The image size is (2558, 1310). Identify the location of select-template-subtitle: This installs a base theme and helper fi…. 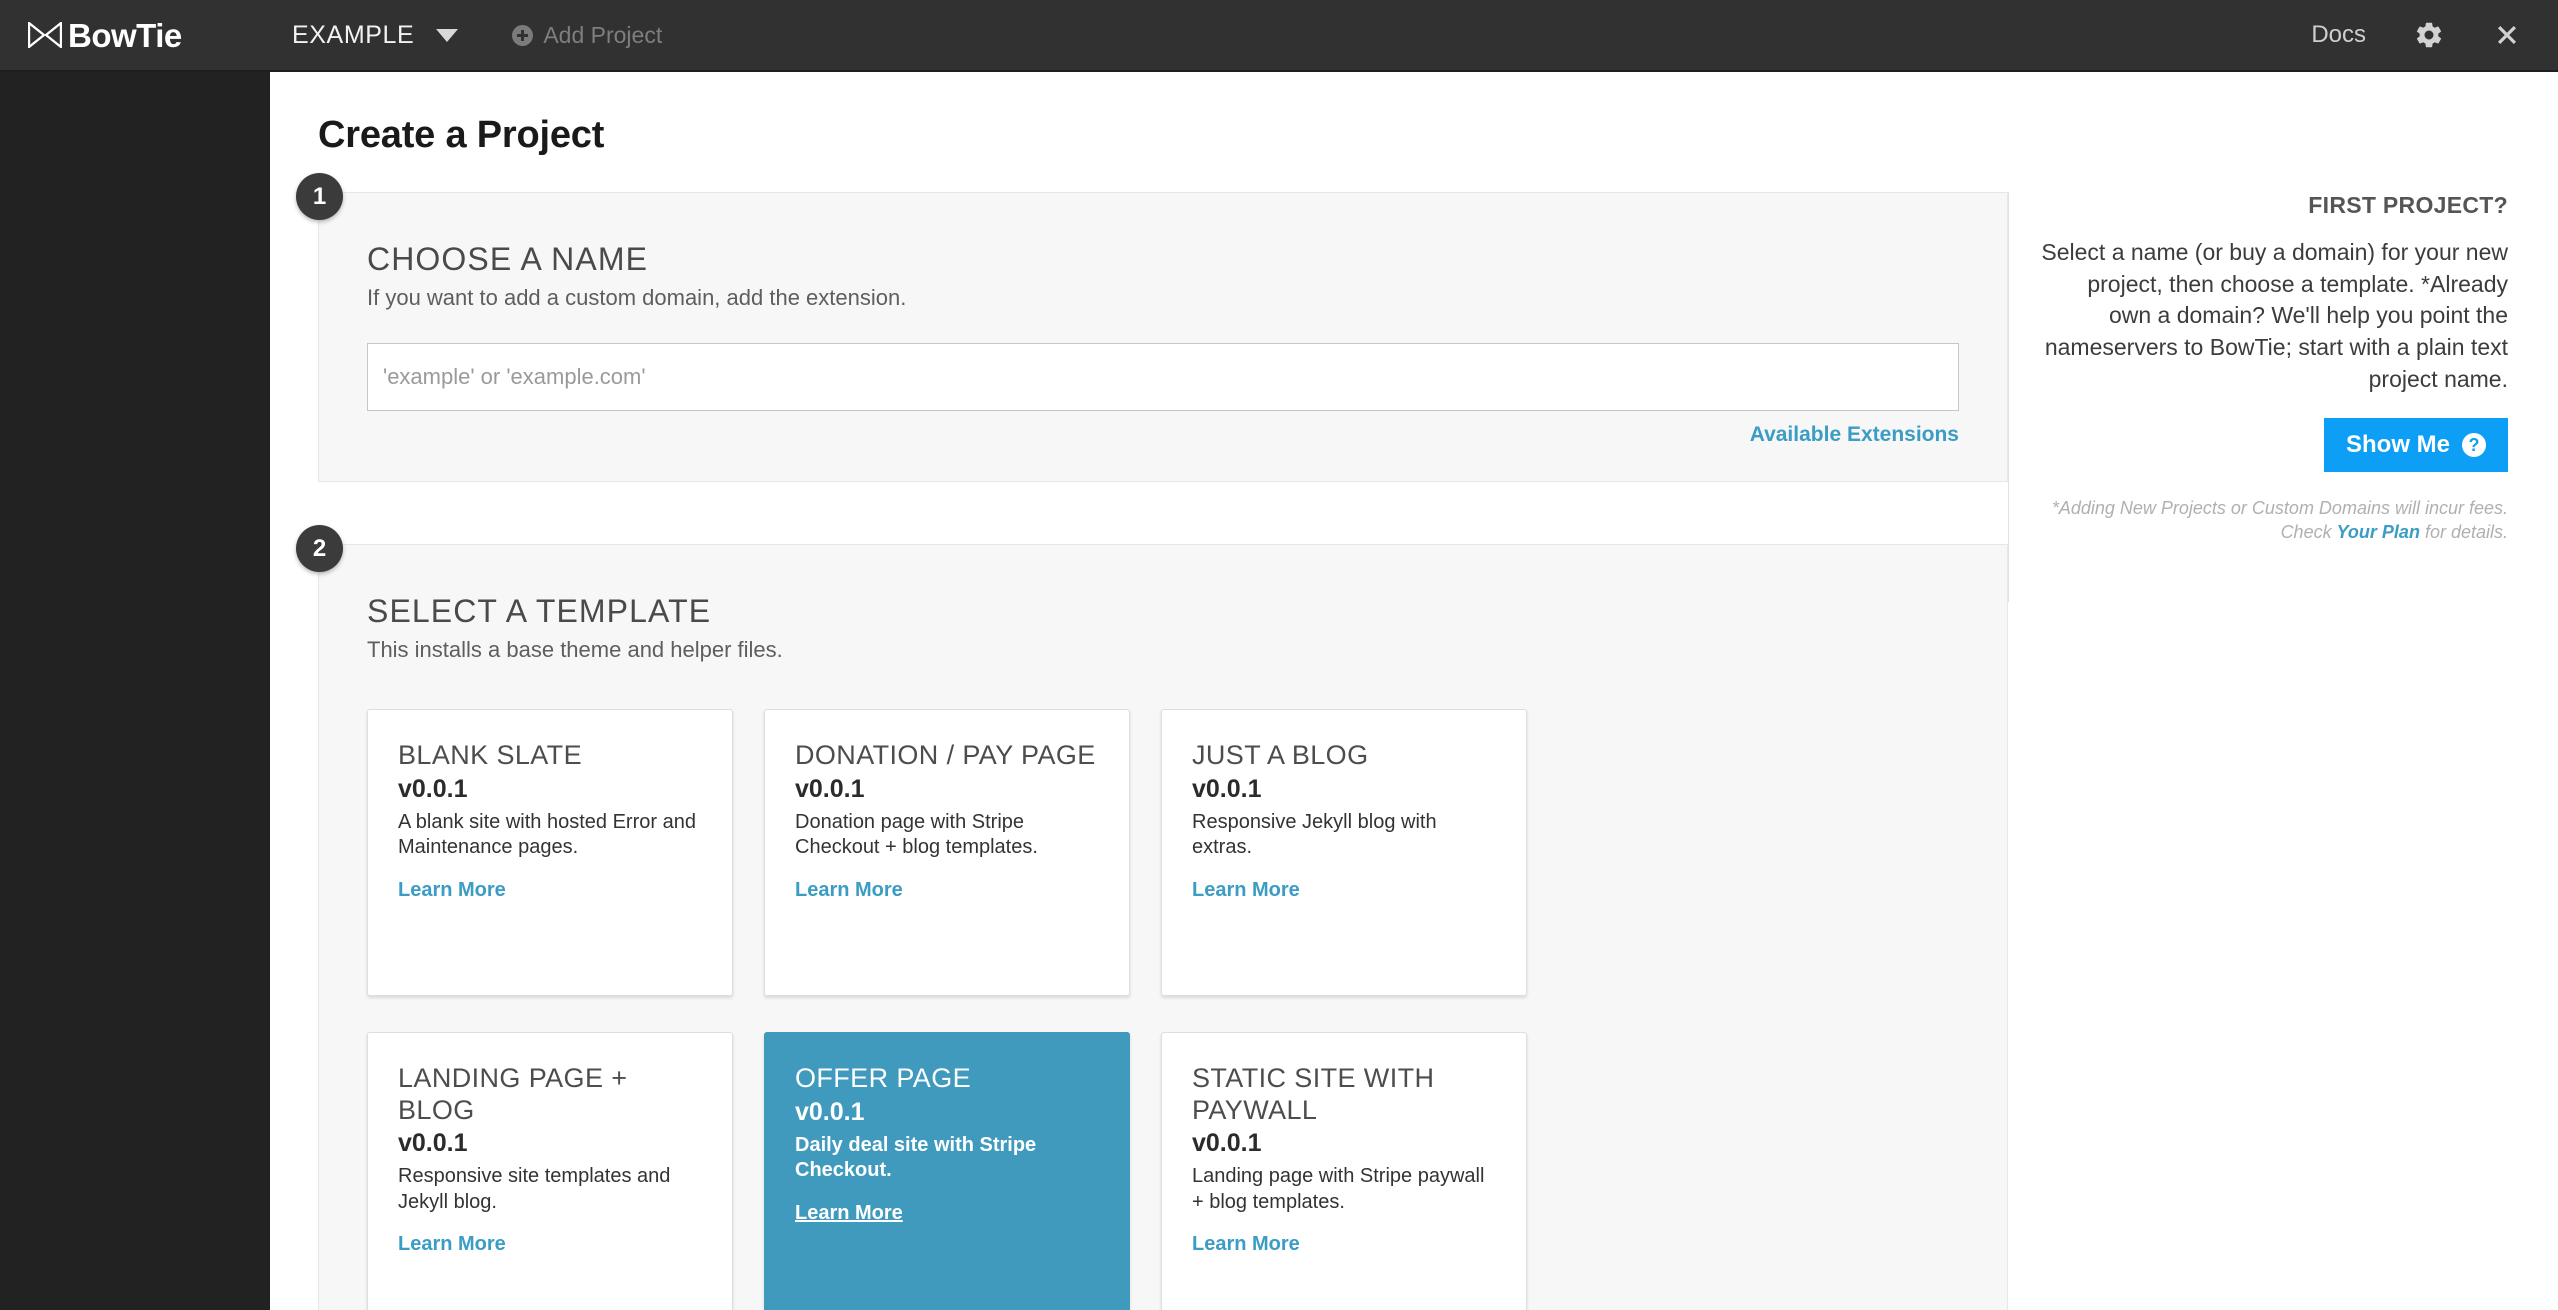
(575, 649).